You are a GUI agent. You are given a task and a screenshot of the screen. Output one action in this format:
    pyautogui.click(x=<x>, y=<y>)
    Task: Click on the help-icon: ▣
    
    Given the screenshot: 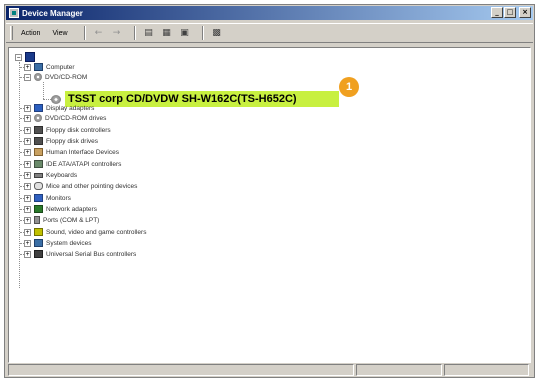 What is the action you would take?
    pyautogui.click(x=185, y=33)
    